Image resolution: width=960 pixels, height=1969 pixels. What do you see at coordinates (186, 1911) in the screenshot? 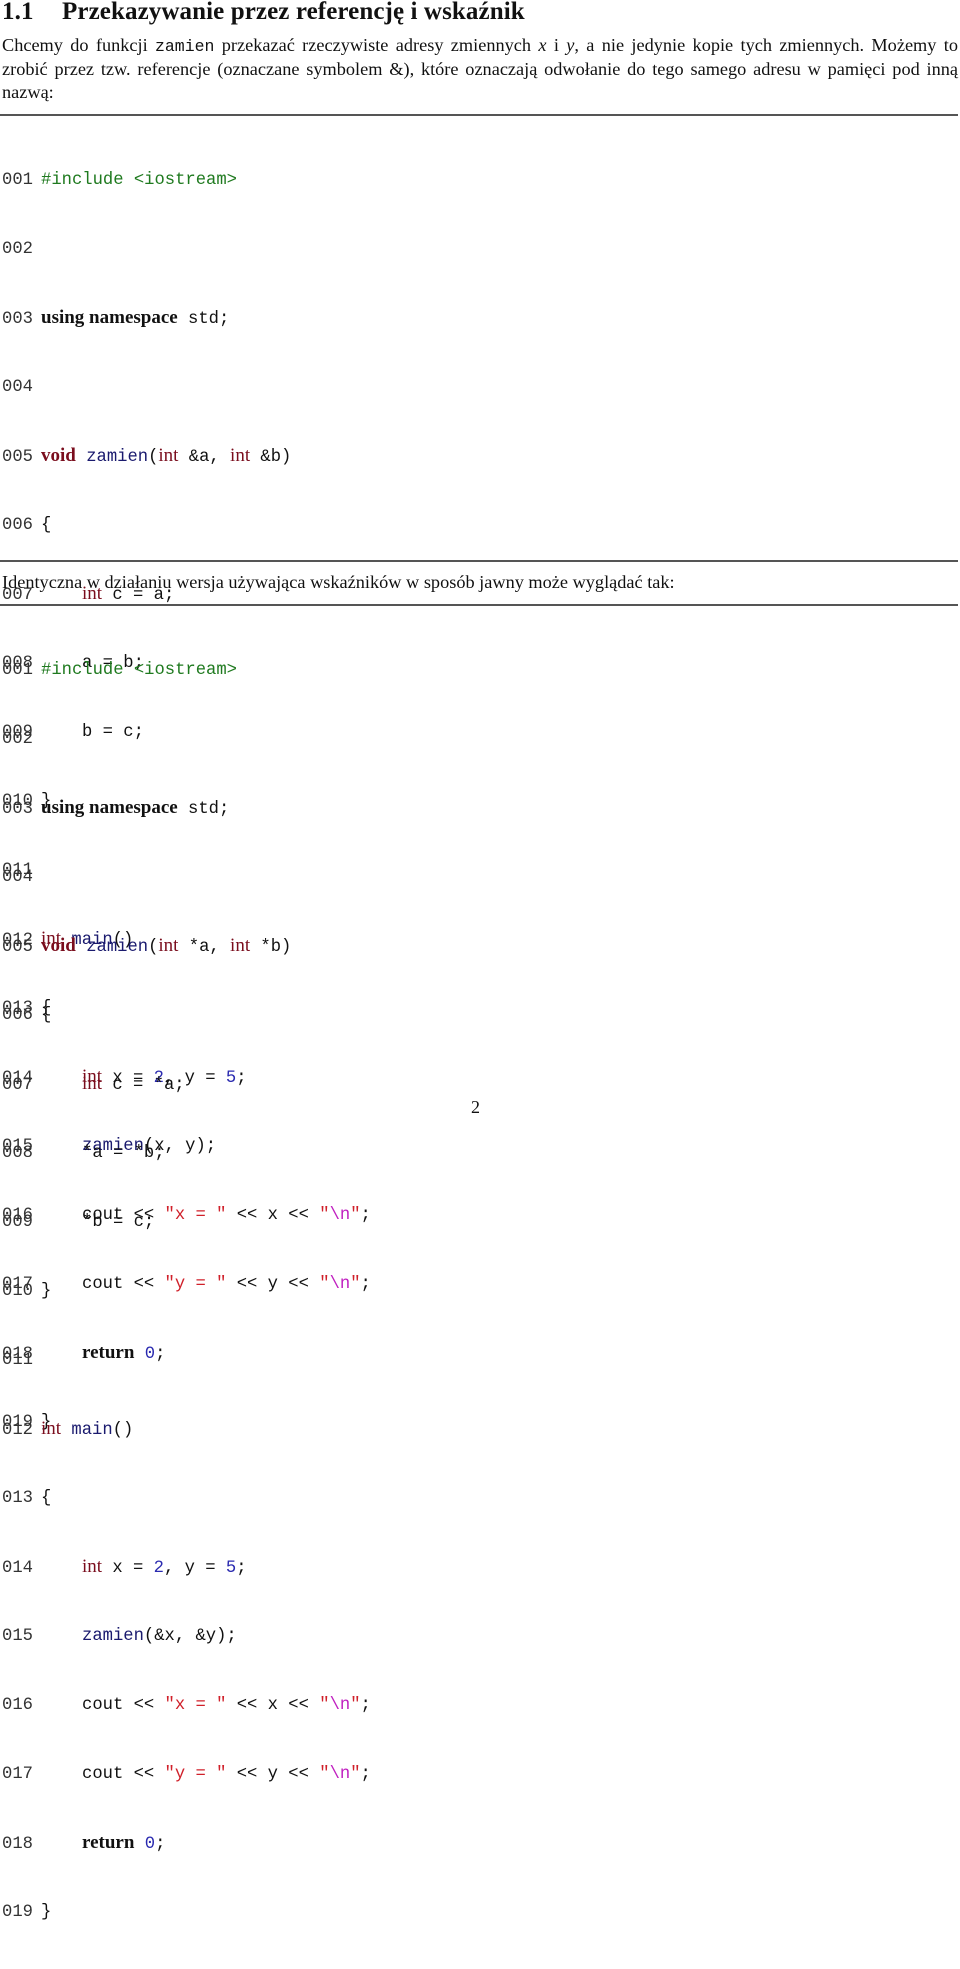
I see `code-line: 019}` at bounding box center [186, 1911].